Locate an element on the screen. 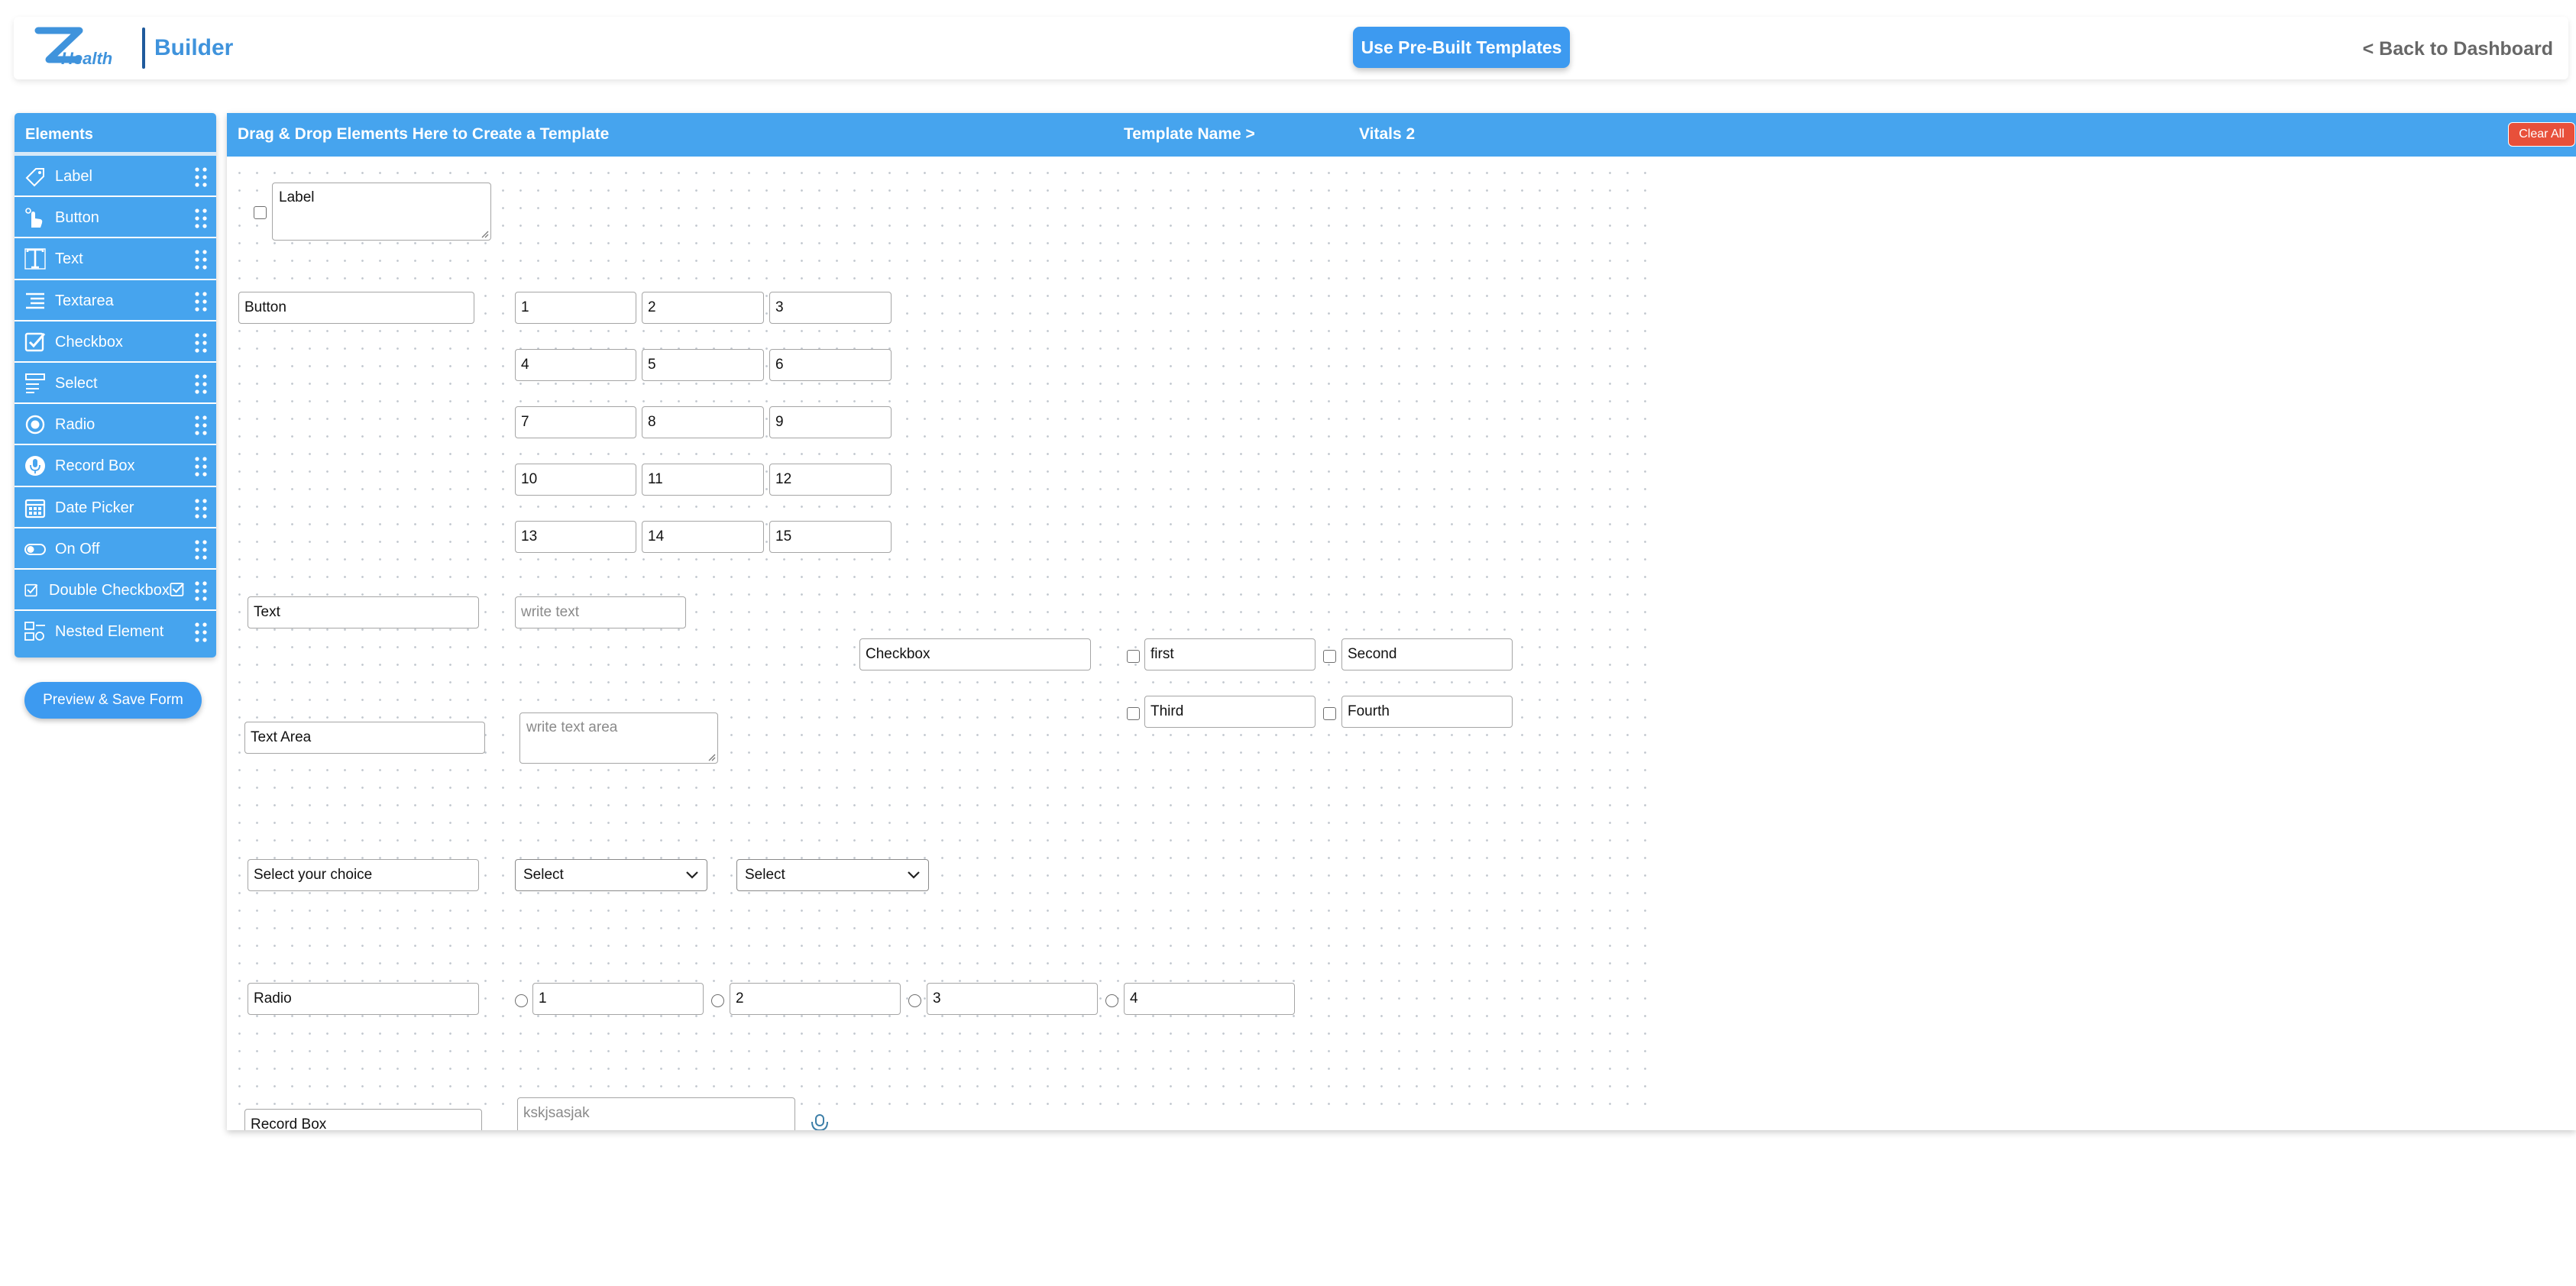 The height and width of the screenshot is (1286, 2576). sidebar-item-text: Record Box is located at coordinates (95, 466).